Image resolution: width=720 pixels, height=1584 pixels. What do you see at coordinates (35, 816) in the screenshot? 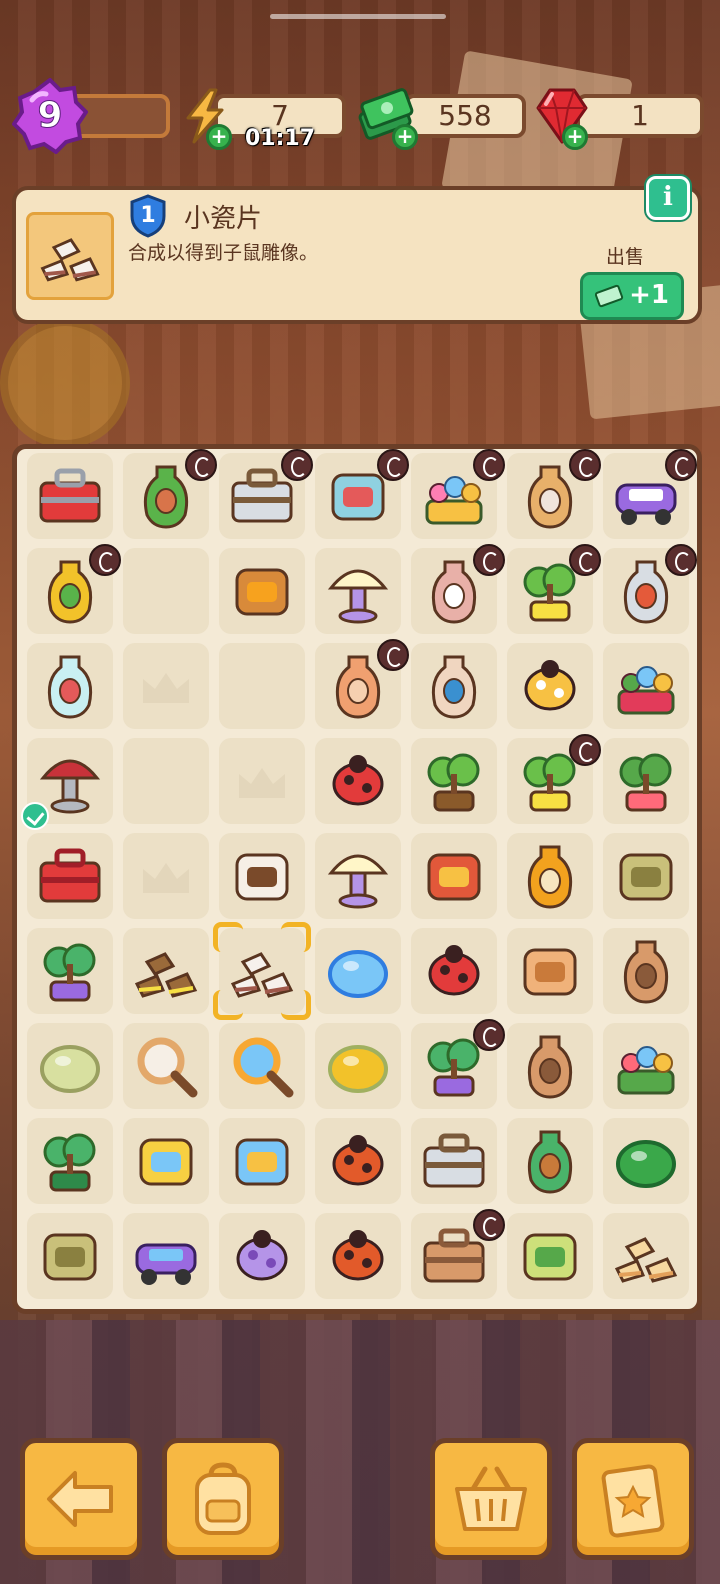
I see `checkmark-icon` at bounding box center [35, 816].